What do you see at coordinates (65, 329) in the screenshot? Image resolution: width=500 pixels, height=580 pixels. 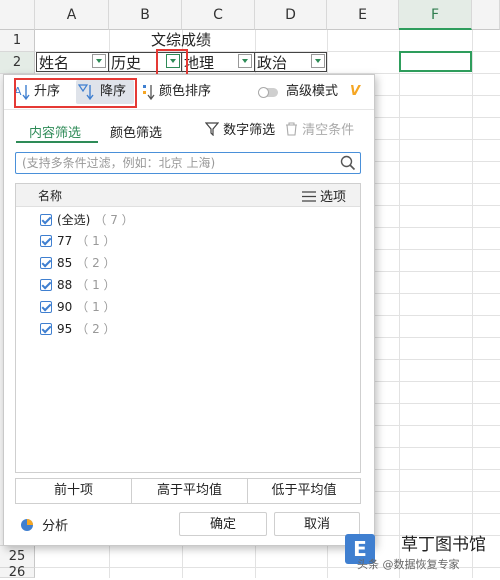 I see `item-label: 95` at bounding box center [65, 329].